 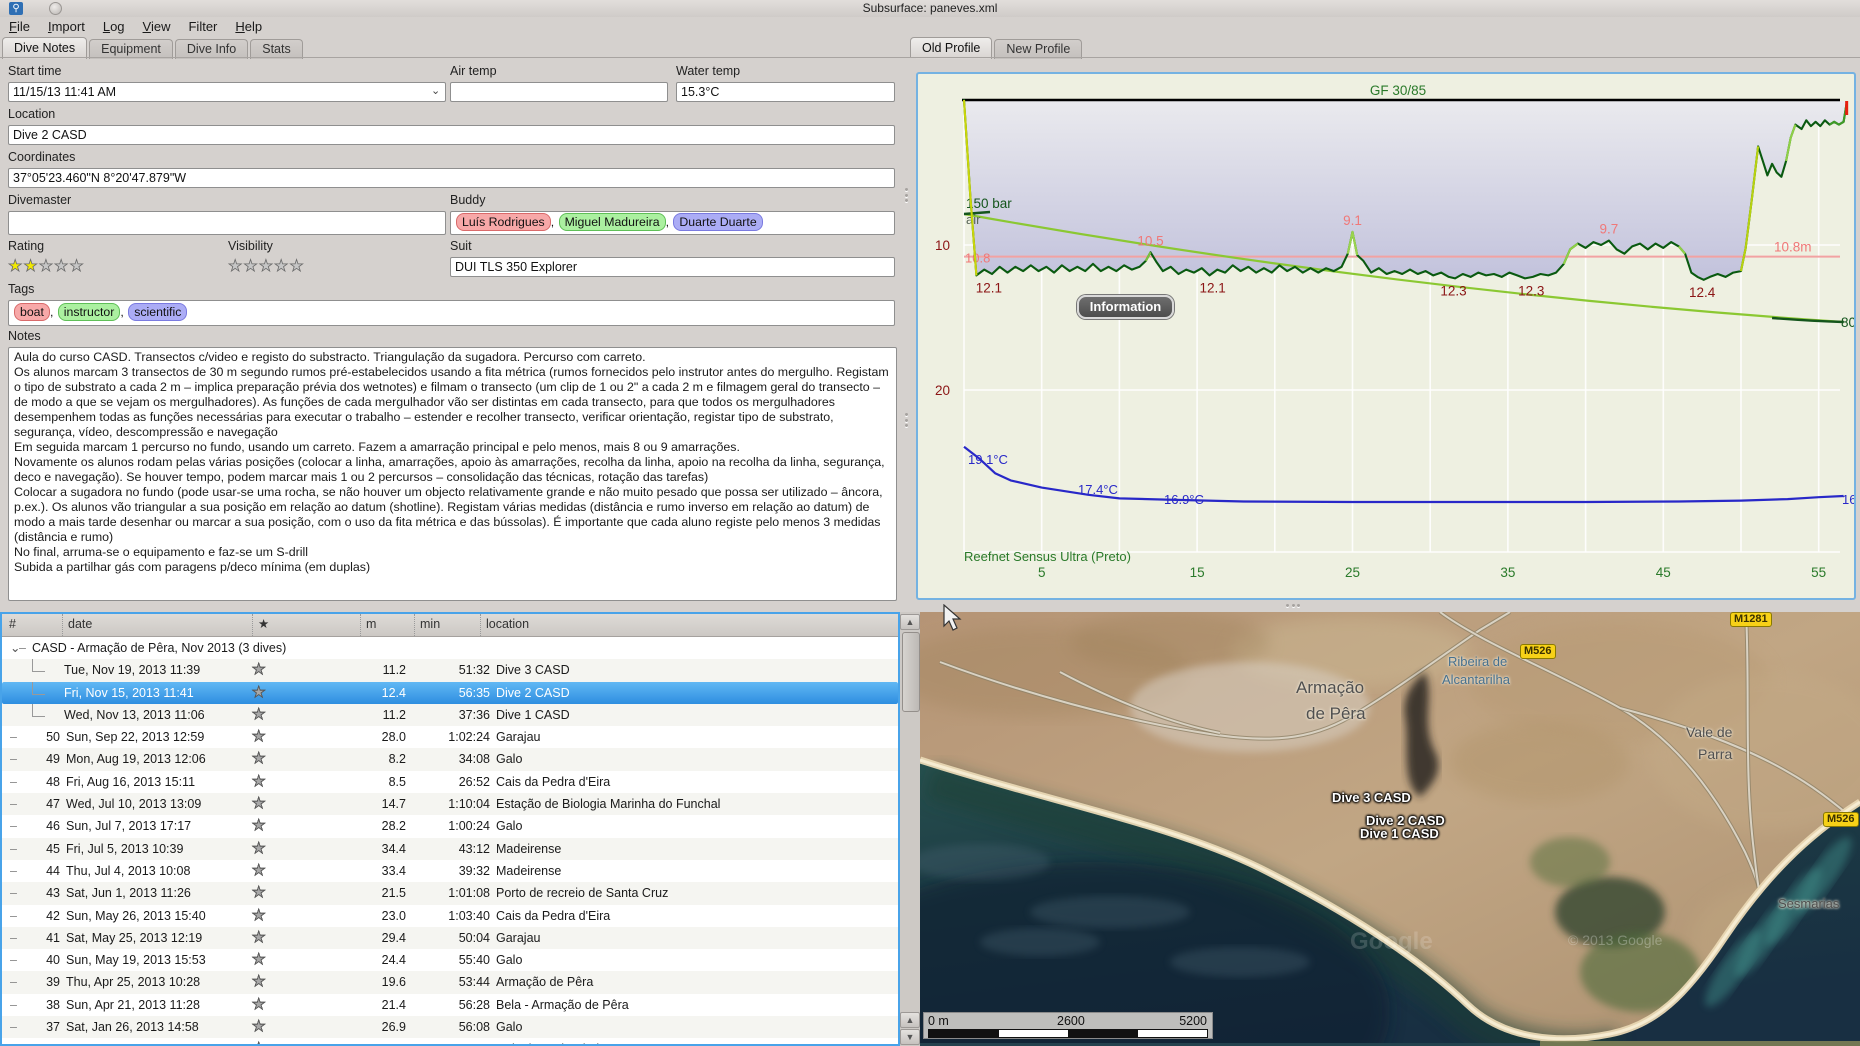 I want to click on dive-date: Sun, Jan 20, 2013 12:33, so click(x=134, y=1041).